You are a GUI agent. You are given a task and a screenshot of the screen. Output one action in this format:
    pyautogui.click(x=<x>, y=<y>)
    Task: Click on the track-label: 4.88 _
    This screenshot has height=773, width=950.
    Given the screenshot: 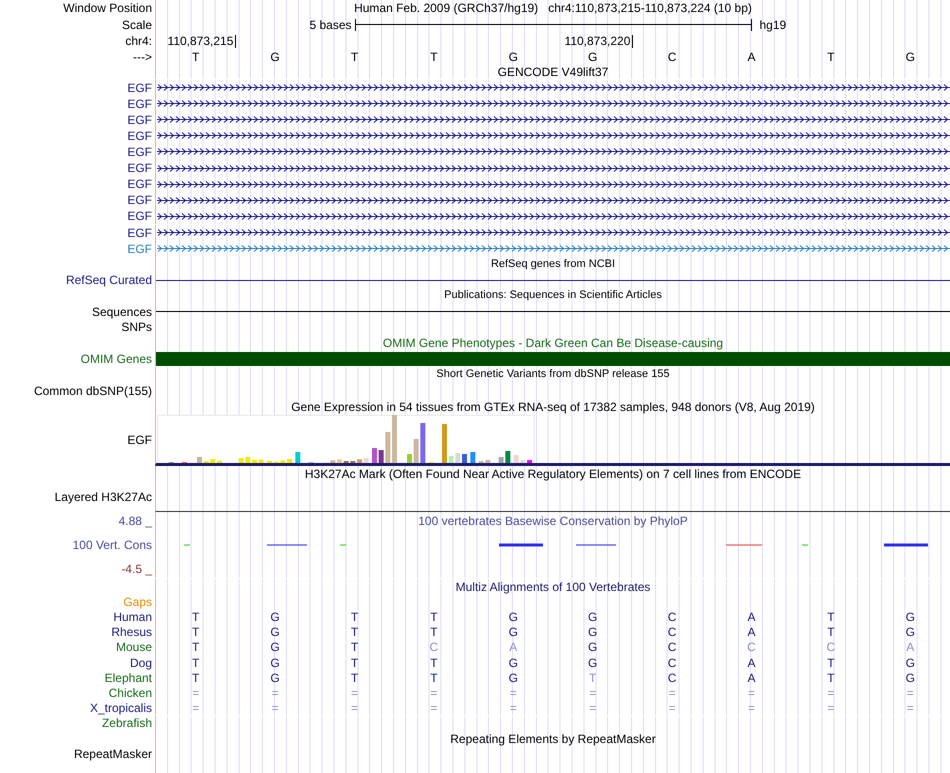 What is the action you would take?
    pyautogui.click(x=135, y=521)
    